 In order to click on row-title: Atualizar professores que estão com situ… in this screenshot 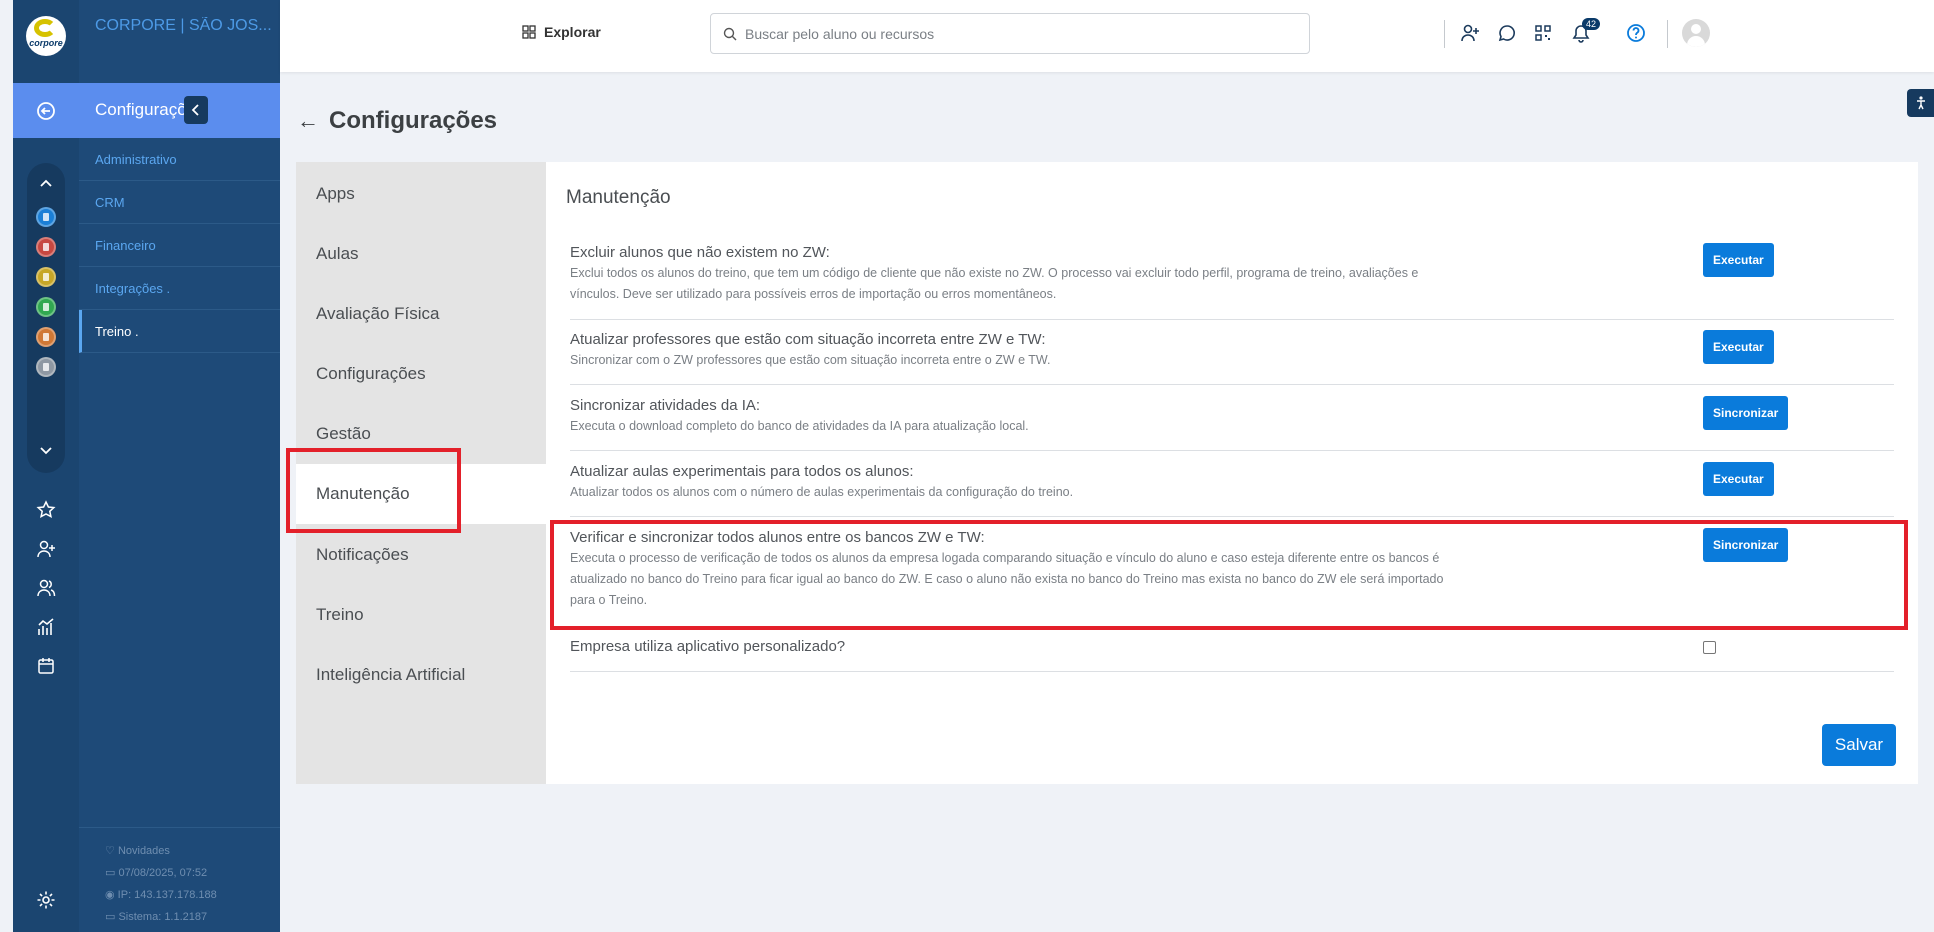, I will do `click(808, 339)`.